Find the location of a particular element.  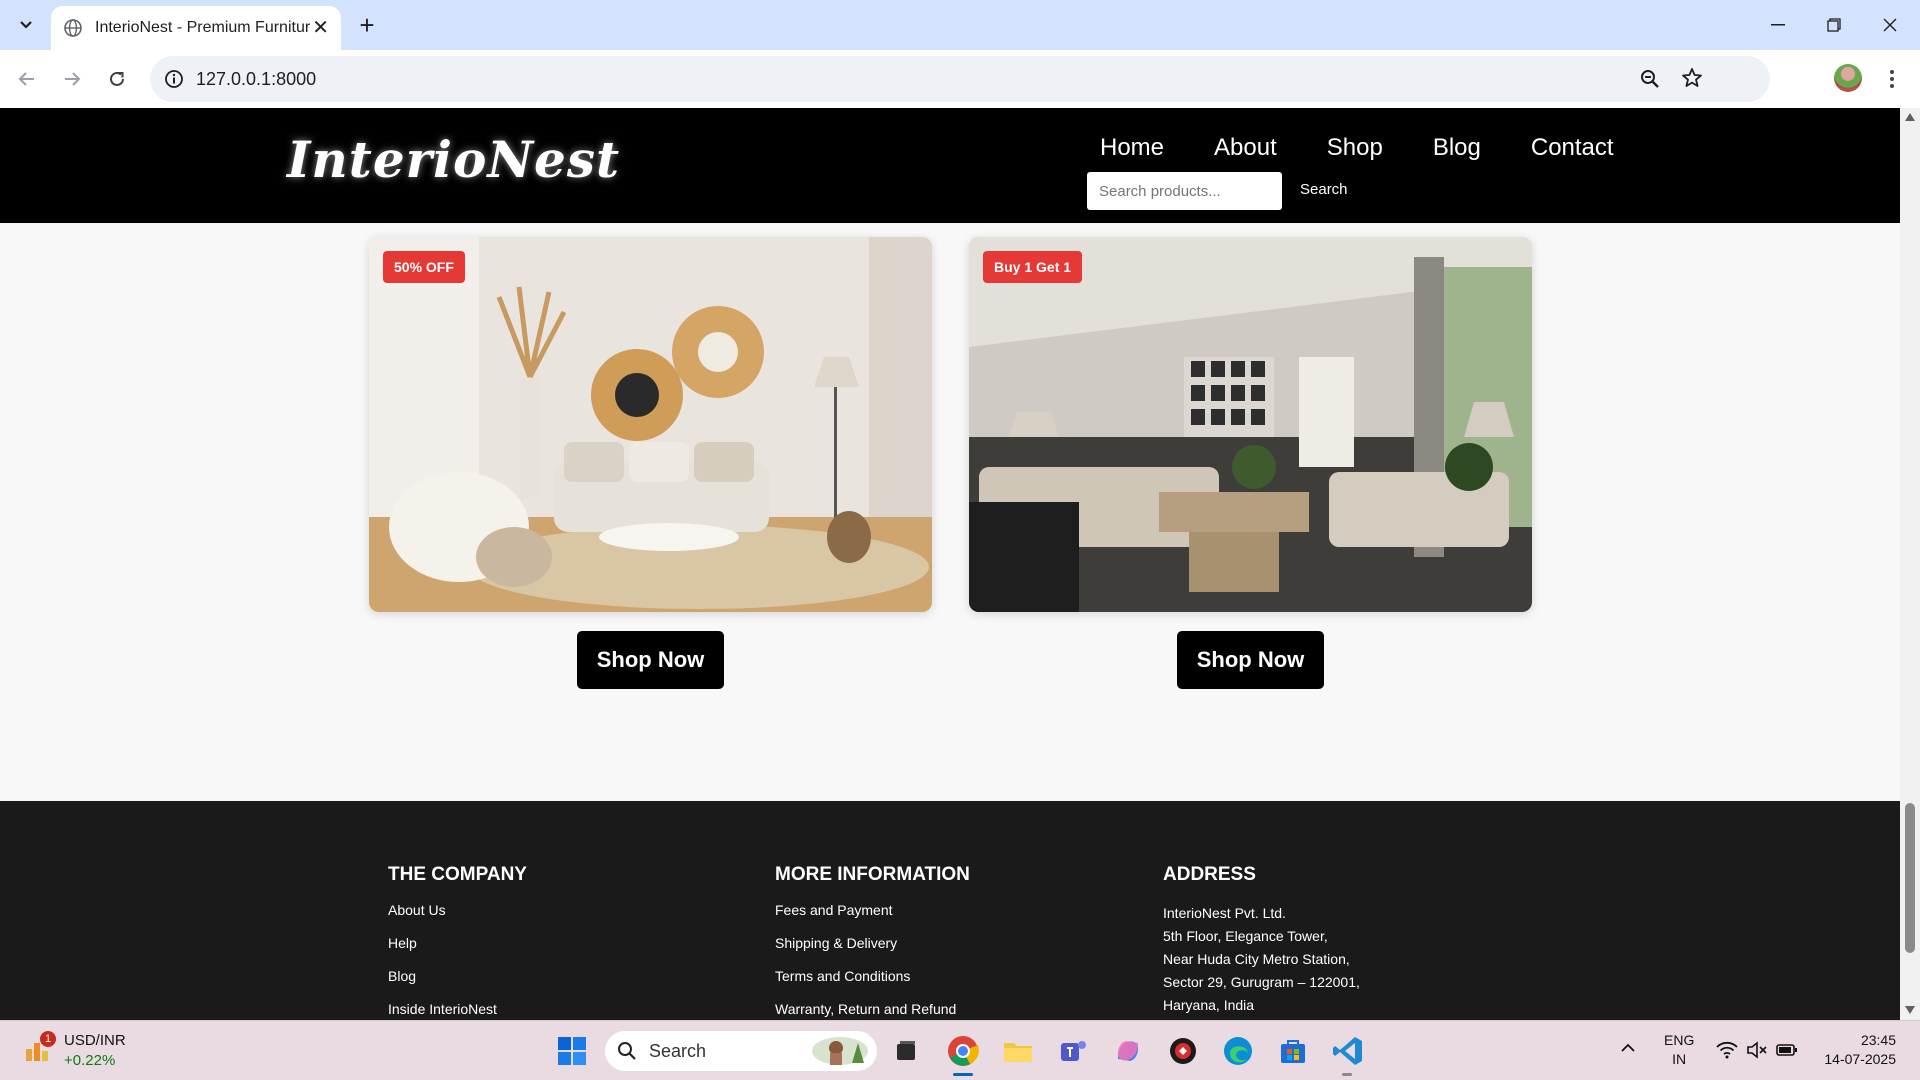

windows-logo-icon is located at coordinates (572, 1051).